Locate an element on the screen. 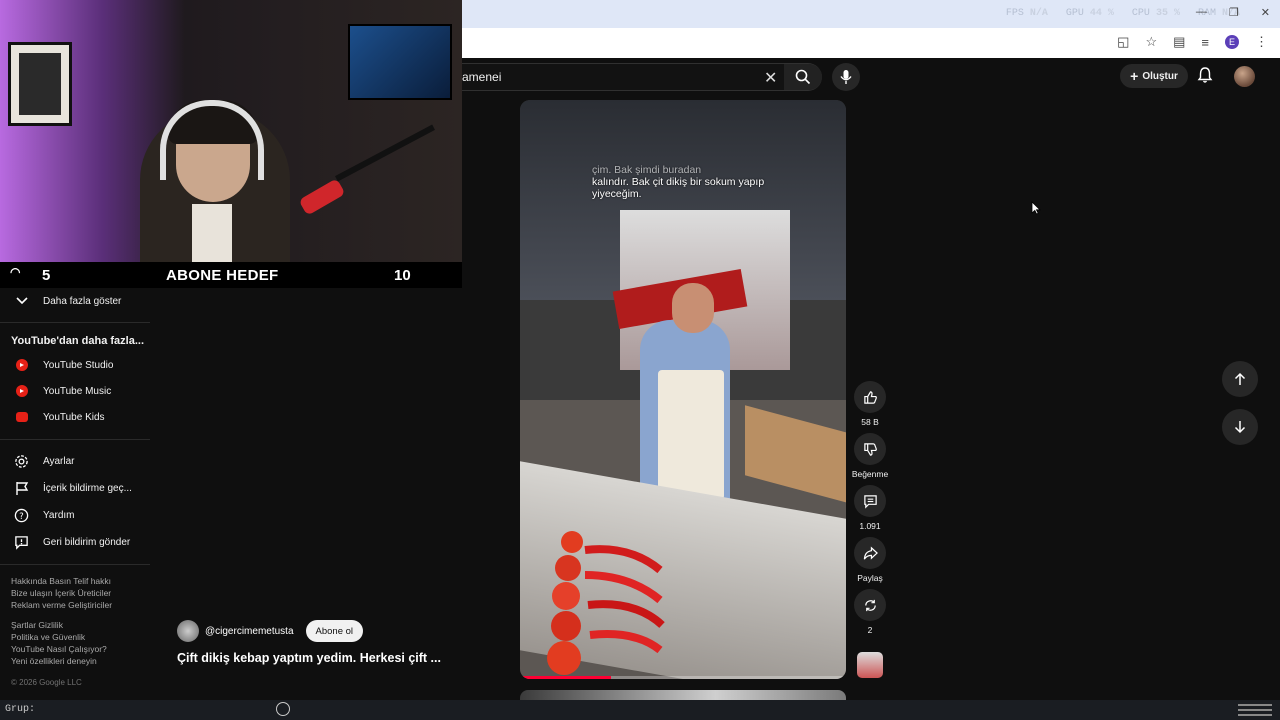 This screenshot has width=1280, height=720. sidebar-show-more: Daha fazla göster is located at coordinates (75, 301).